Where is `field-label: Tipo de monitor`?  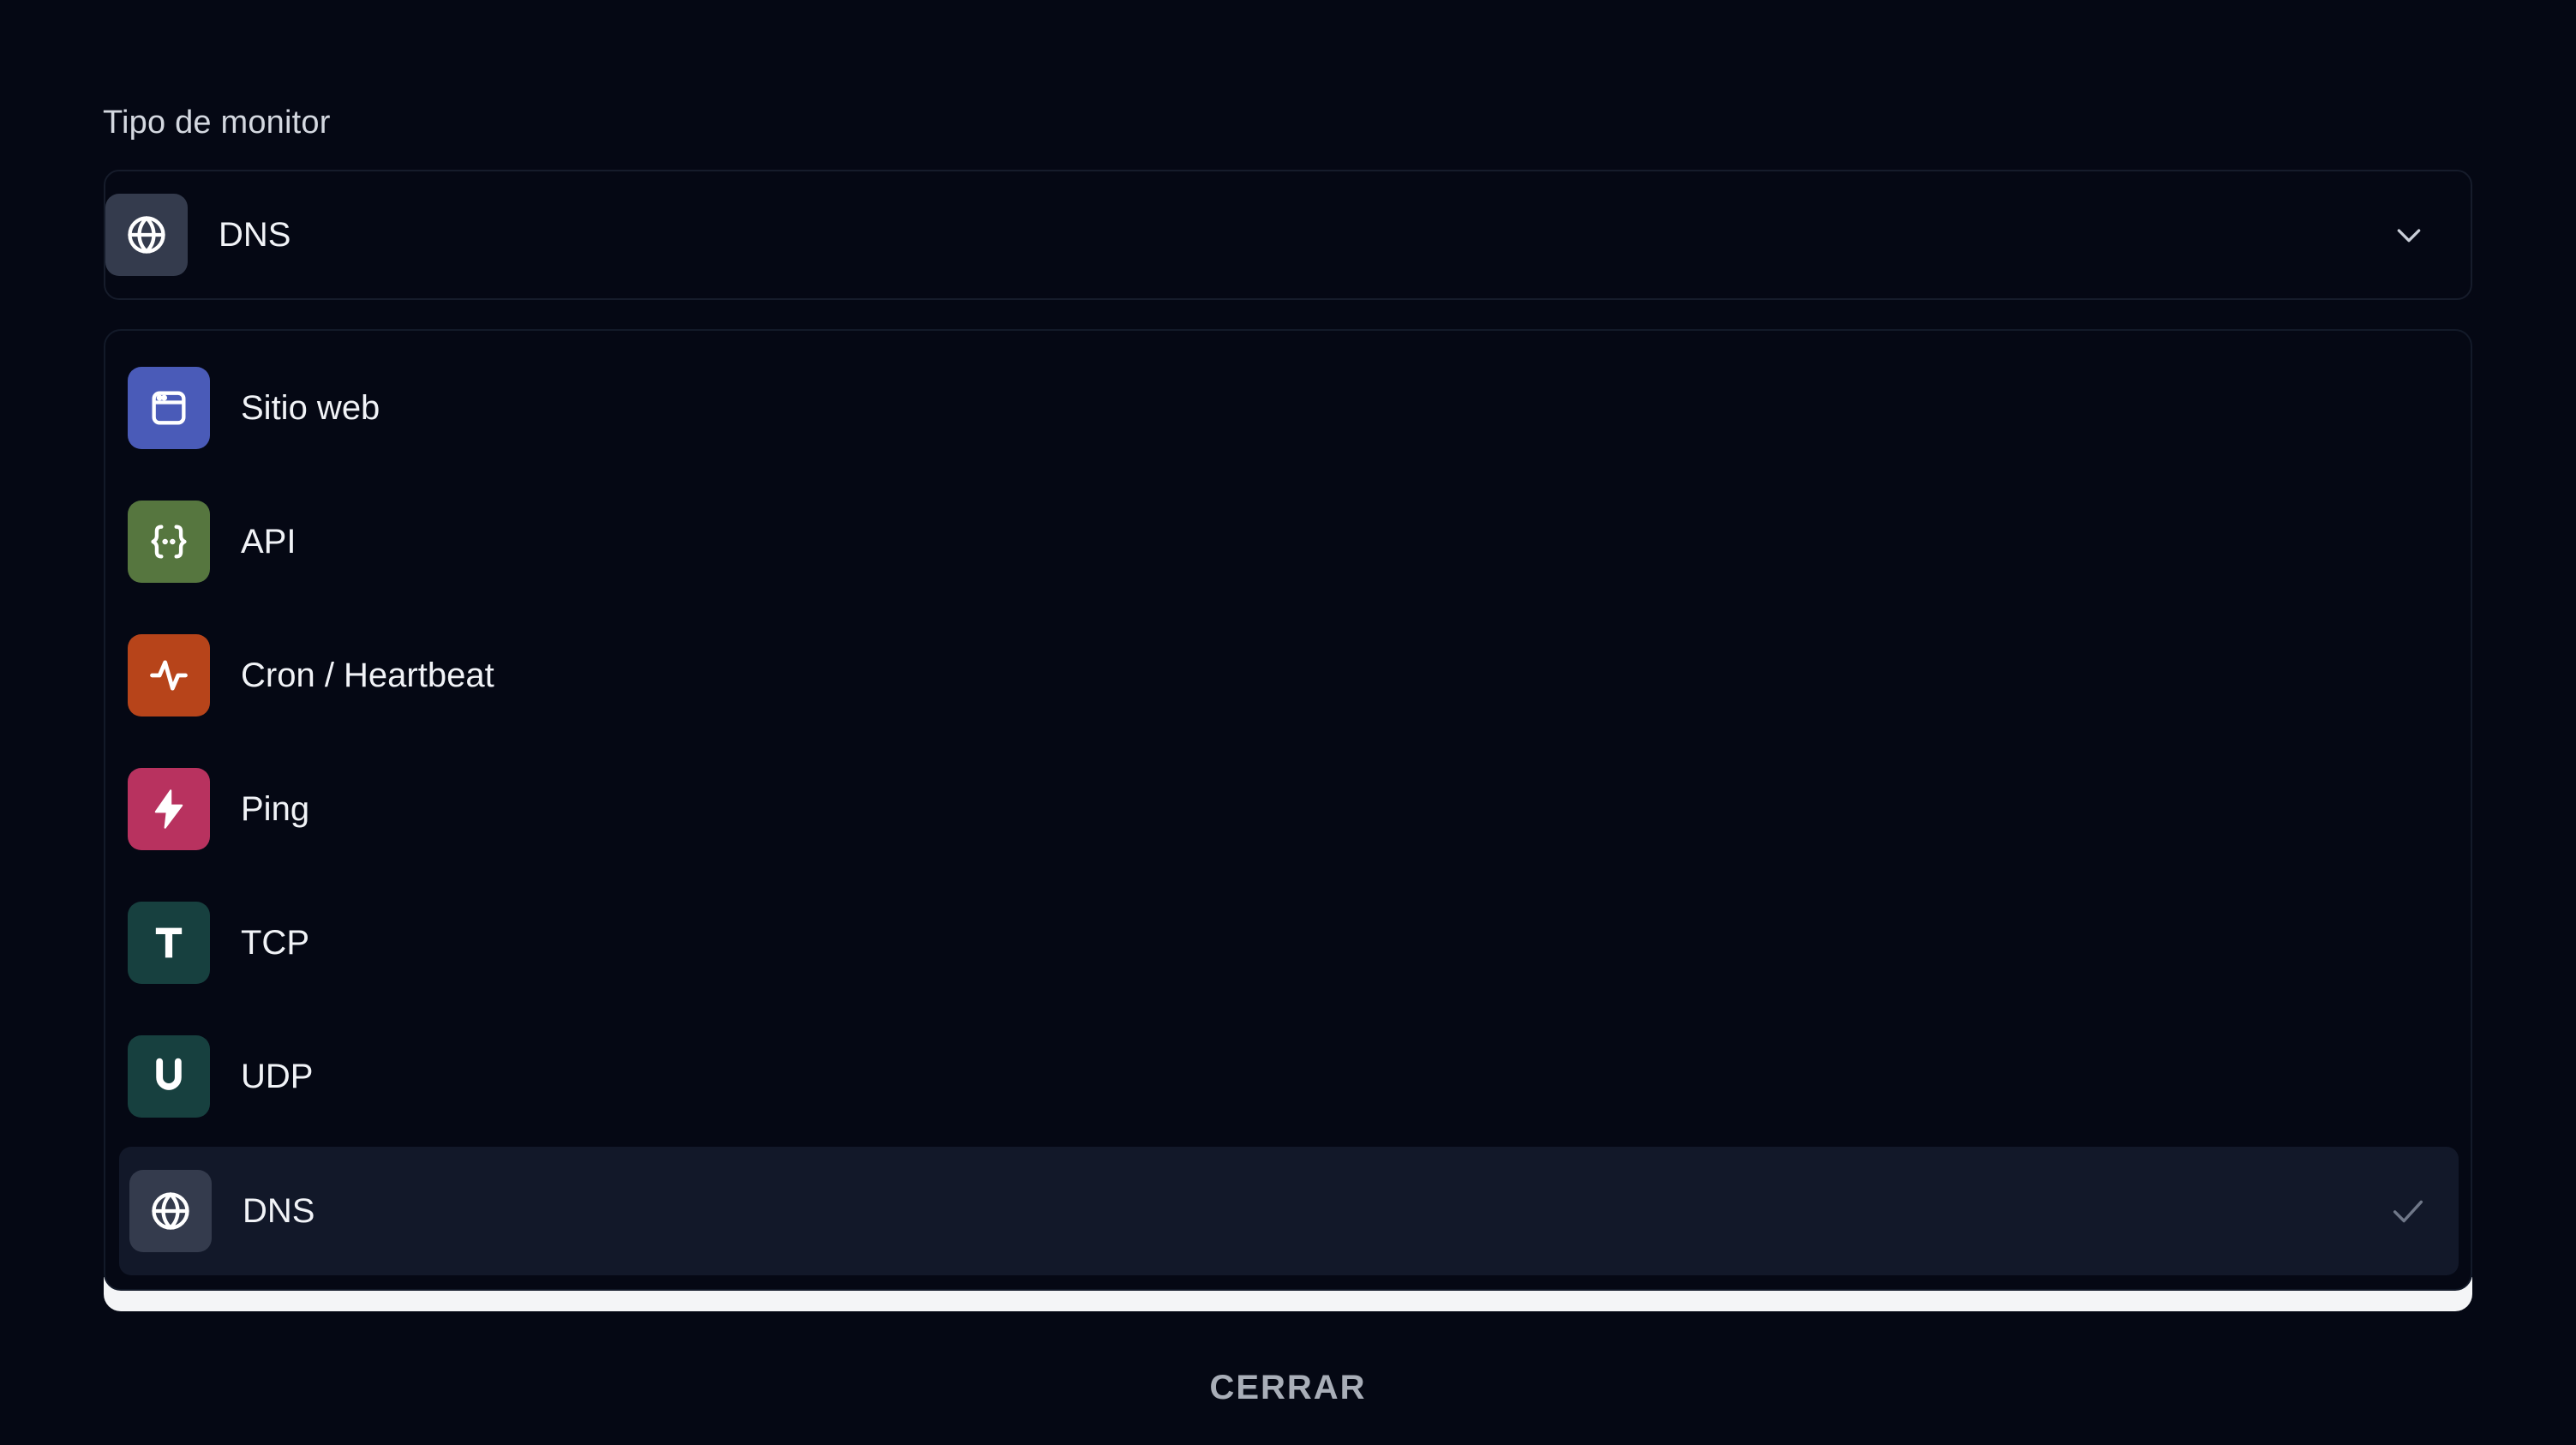 field-label: Tipo de monitor is located at coordinates (217, 123).